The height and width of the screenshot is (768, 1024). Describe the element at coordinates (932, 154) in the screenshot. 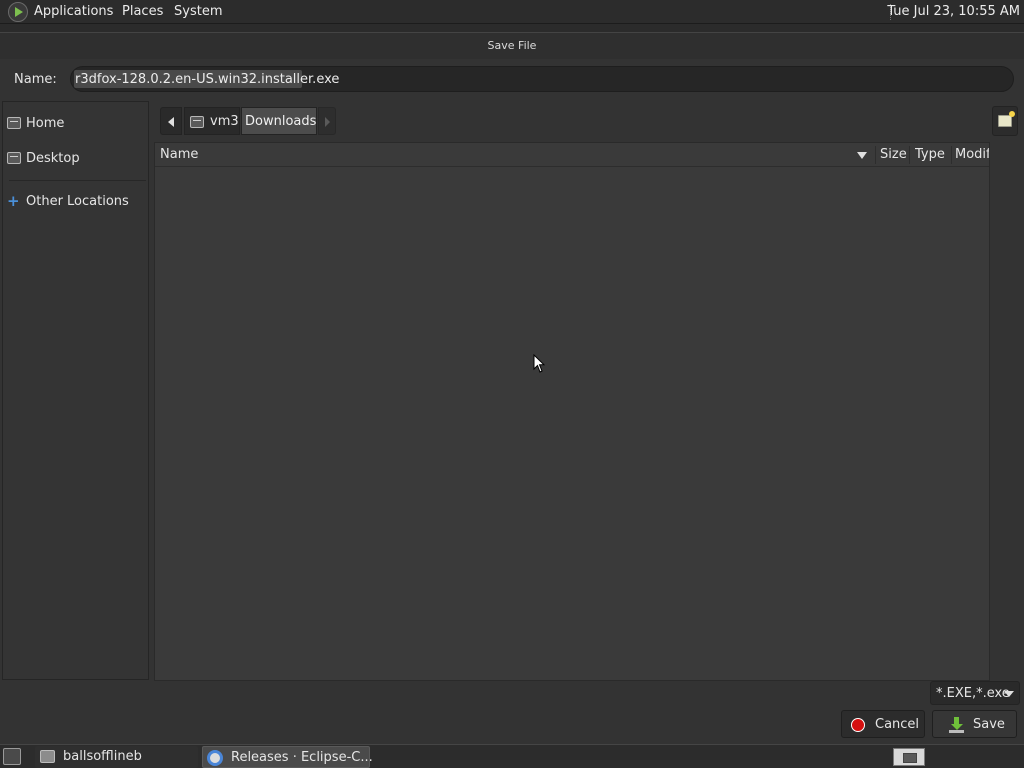

I see `column-header-type: Type` at that location.